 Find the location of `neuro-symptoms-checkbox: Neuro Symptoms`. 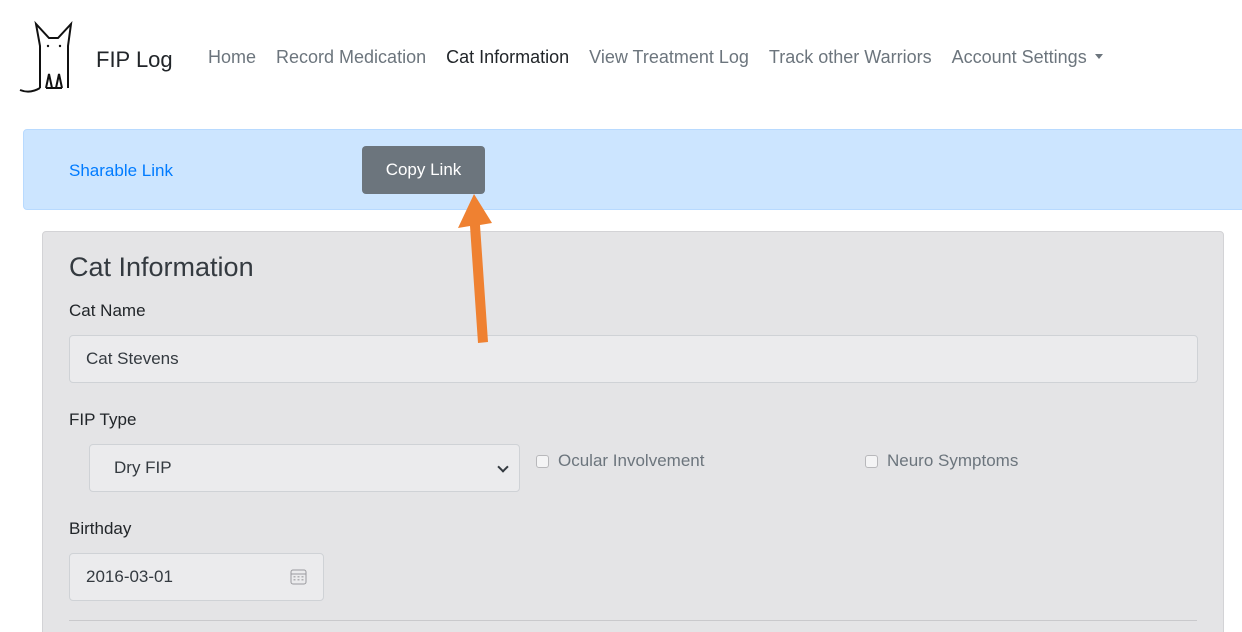

neuro-symptoms-checkbox: Neuro Symptoms is located at coordinates (941, 461).